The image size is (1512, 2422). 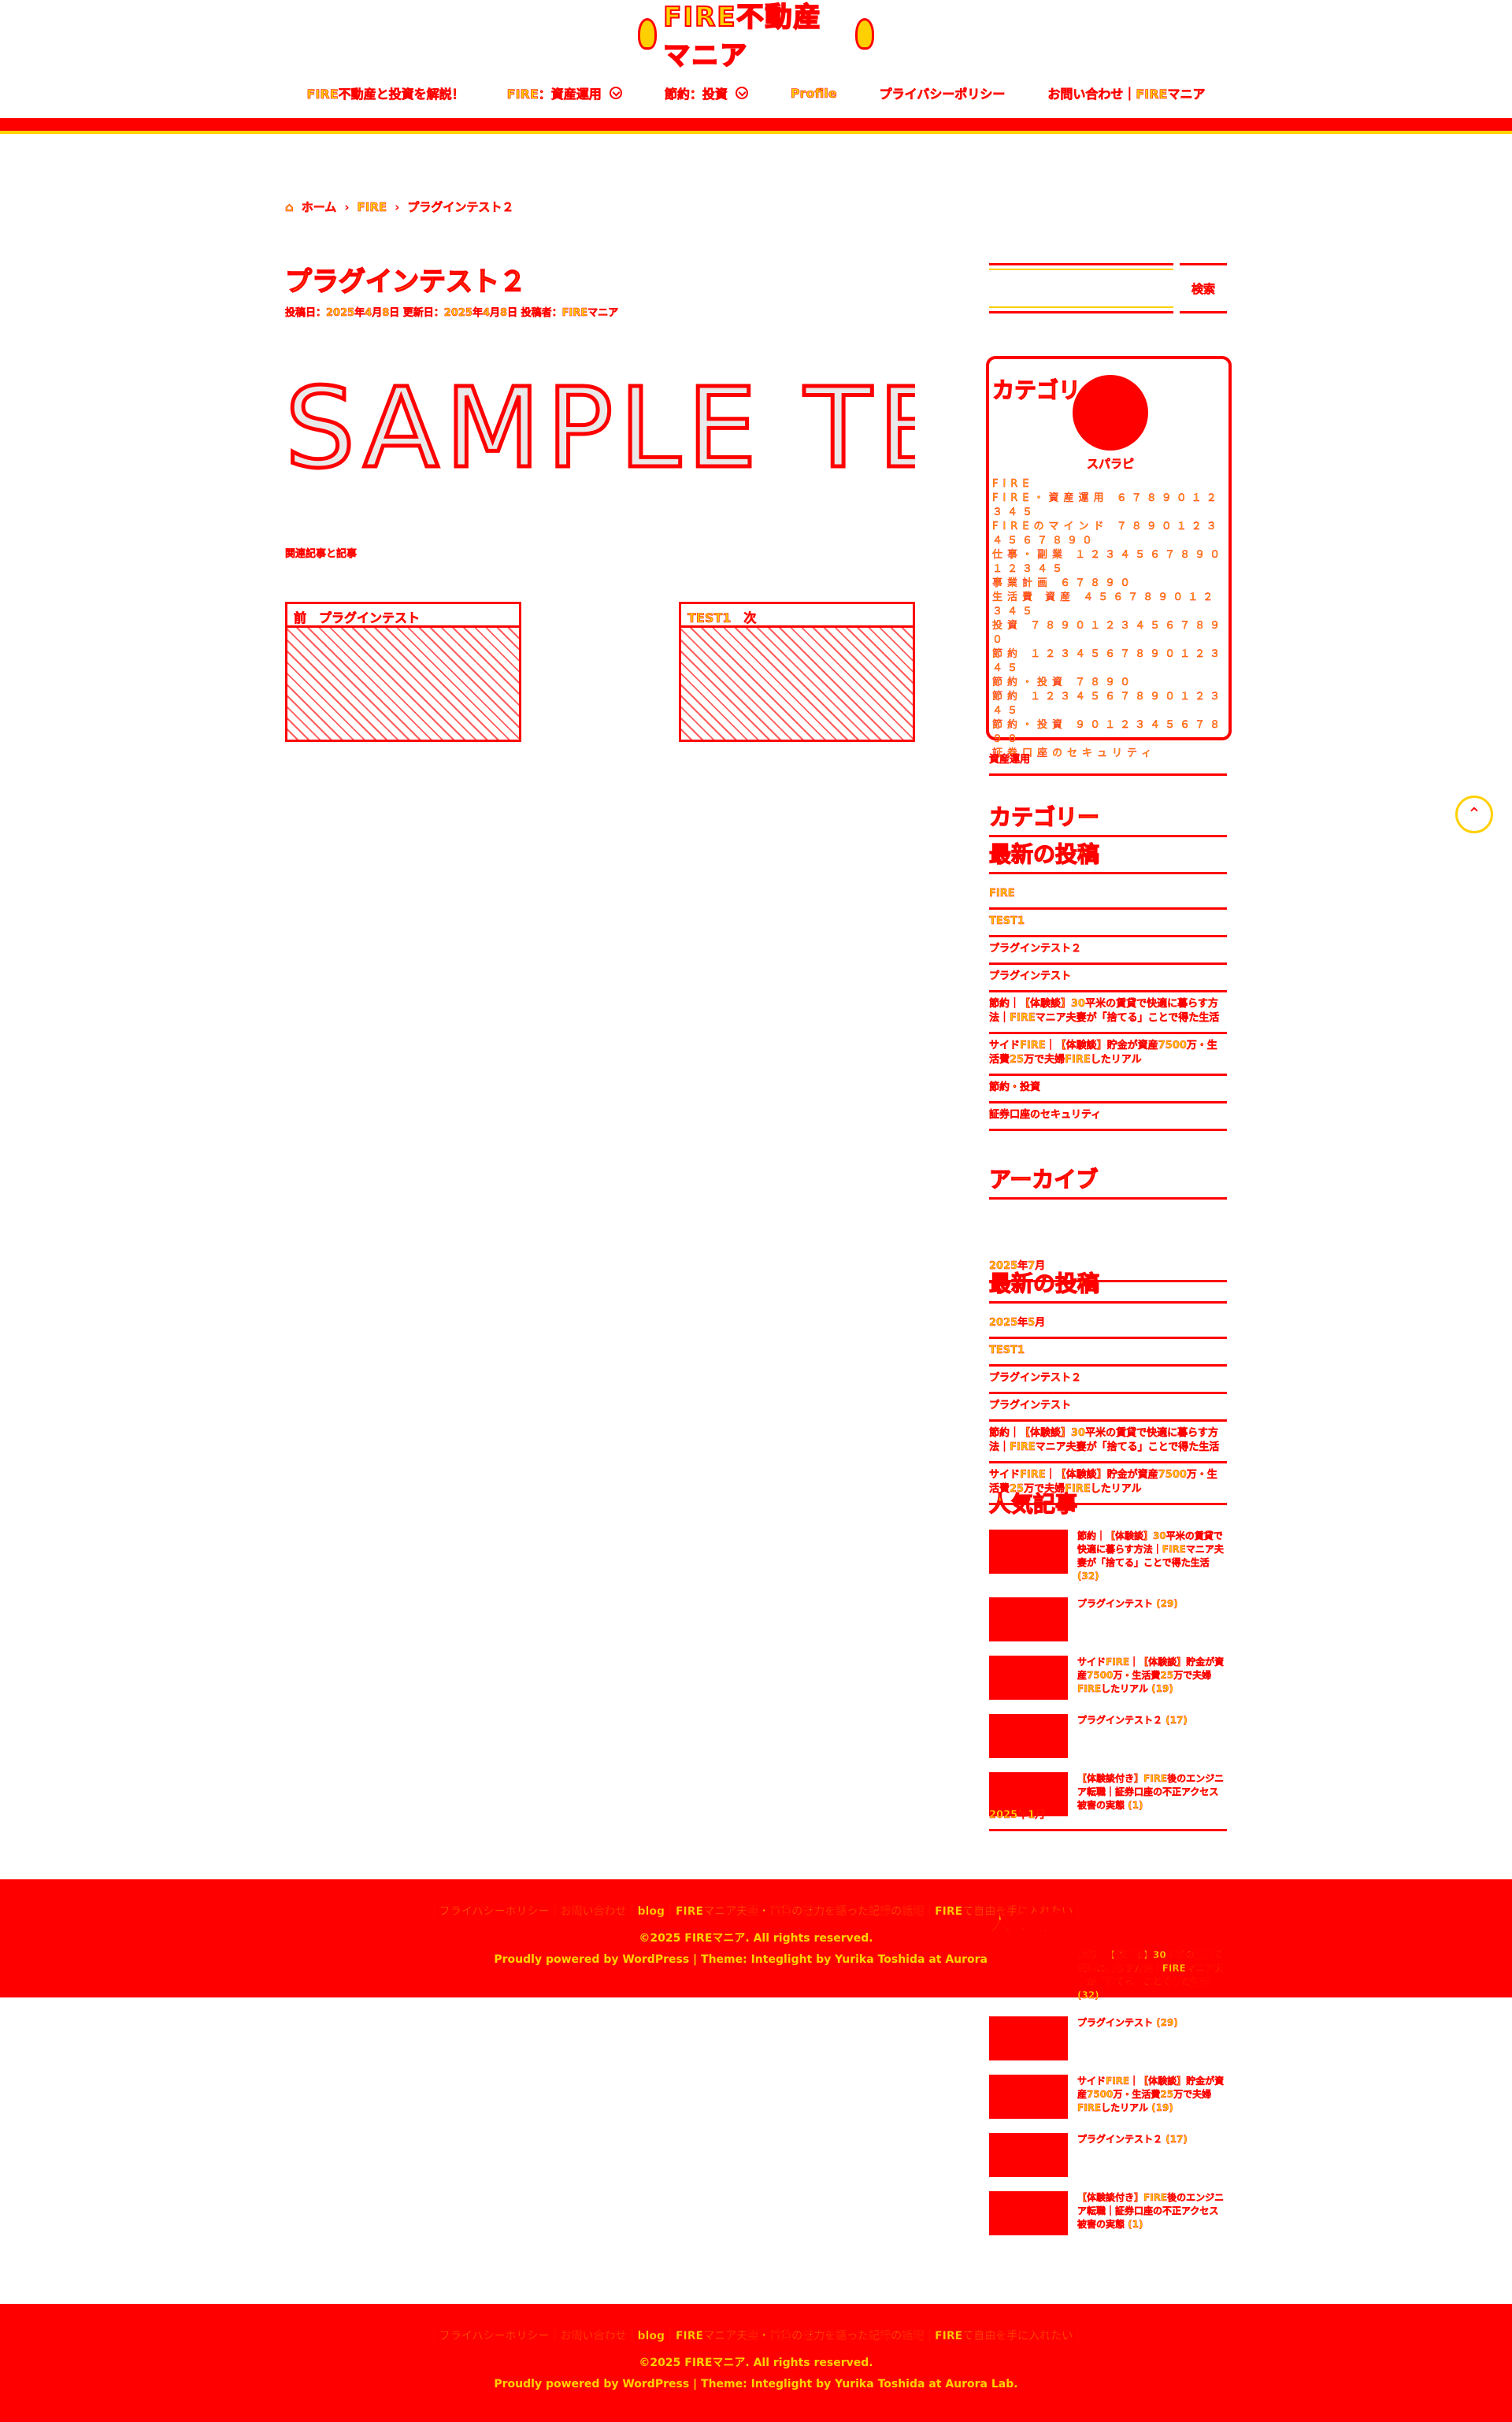 What do you see at coordinates (452, 313) in the screenshot?
I see `post-meta: 投稿日：2025年4月8日 更新日：2025年4月8日 投稿者：FIREマニア` at bounding box center [452, 313].